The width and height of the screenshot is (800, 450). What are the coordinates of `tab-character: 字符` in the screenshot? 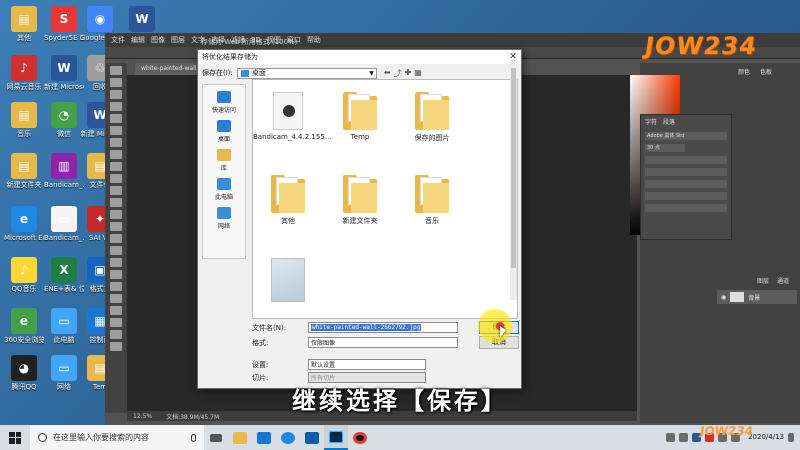 It's located at (651, 121).